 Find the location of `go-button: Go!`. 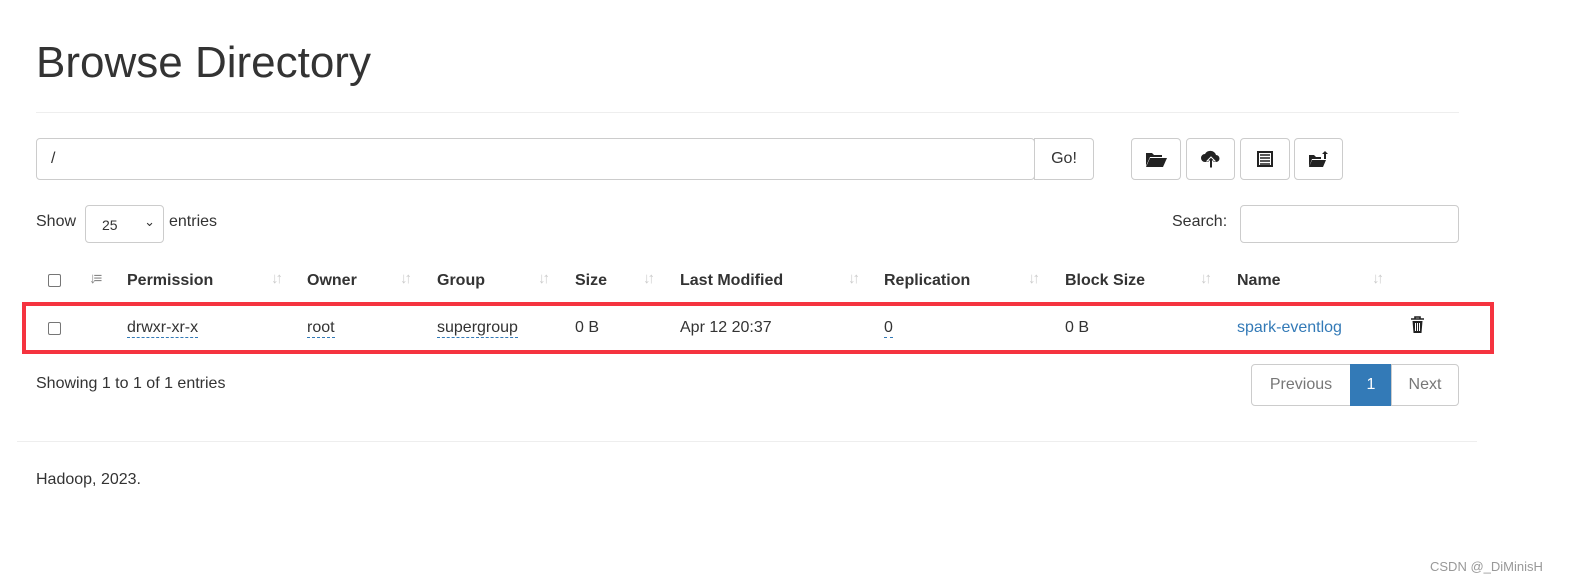

go-button: Go! is located at coordinates (1064, 159).